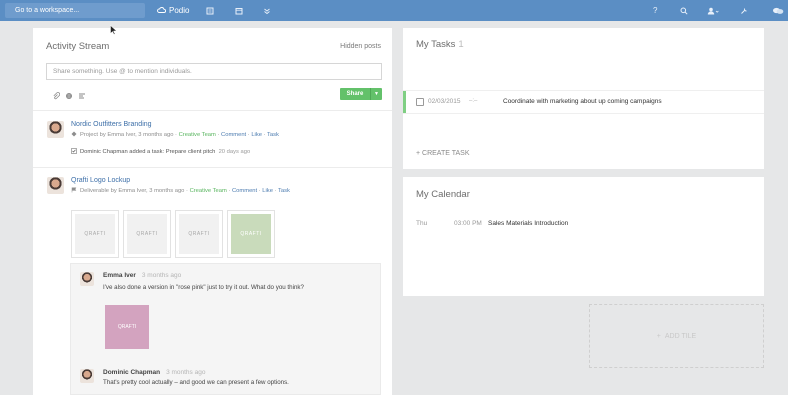 The image size is (788, 395). What do you see at coordinates (443, 194) in the screenshot?
I see `my-calendar-title: My Calendar` at bounding box center [443, 194].